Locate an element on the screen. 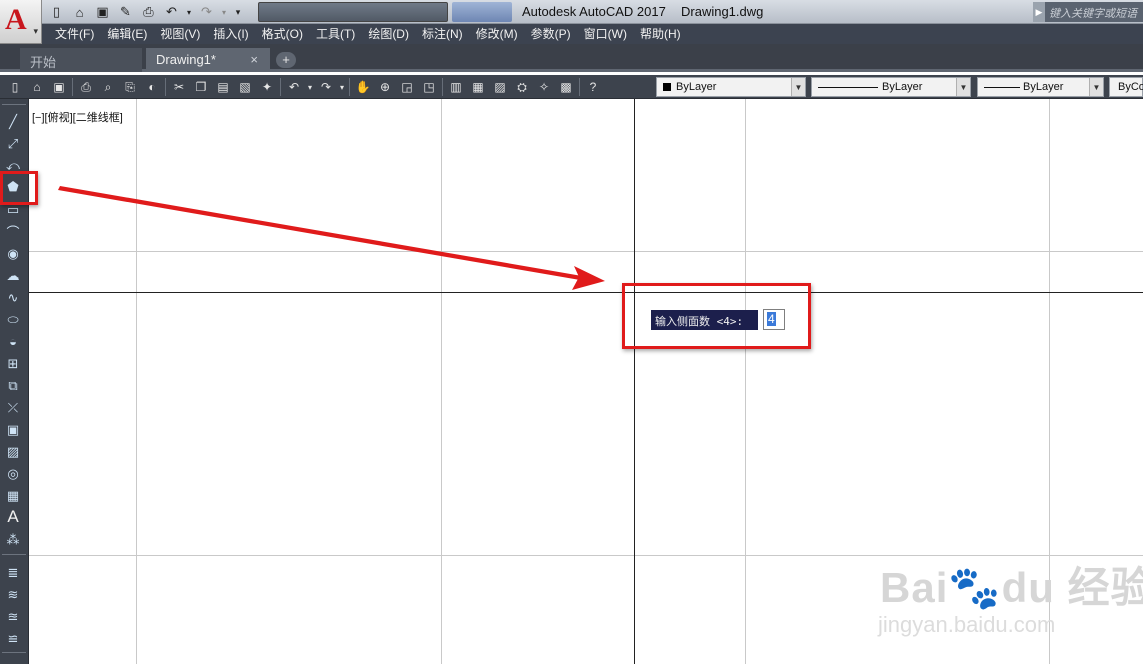  linetype-combo: ByLayer ▼ is located at coordinates (891, 87).